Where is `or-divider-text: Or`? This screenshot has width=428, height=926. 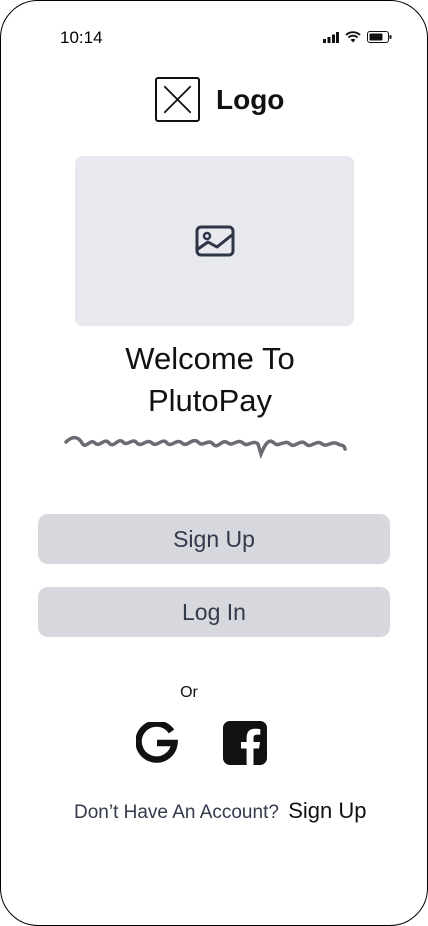 or-divider-text: Or is located at coordinates (189, 692).